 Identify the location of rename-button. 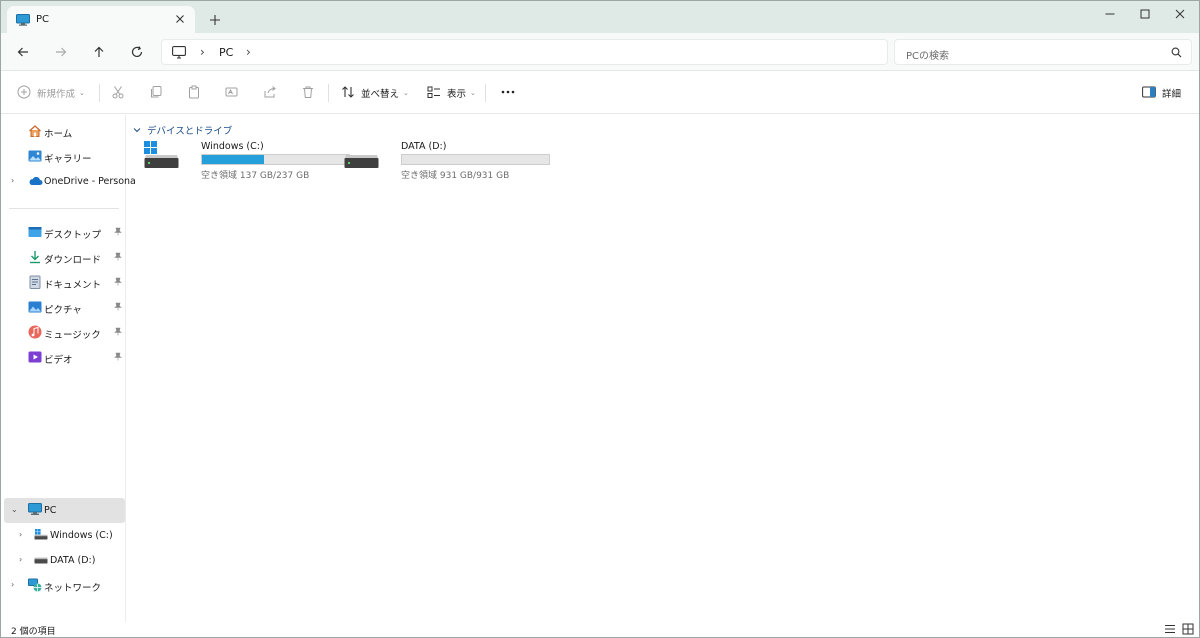
(232, 93).